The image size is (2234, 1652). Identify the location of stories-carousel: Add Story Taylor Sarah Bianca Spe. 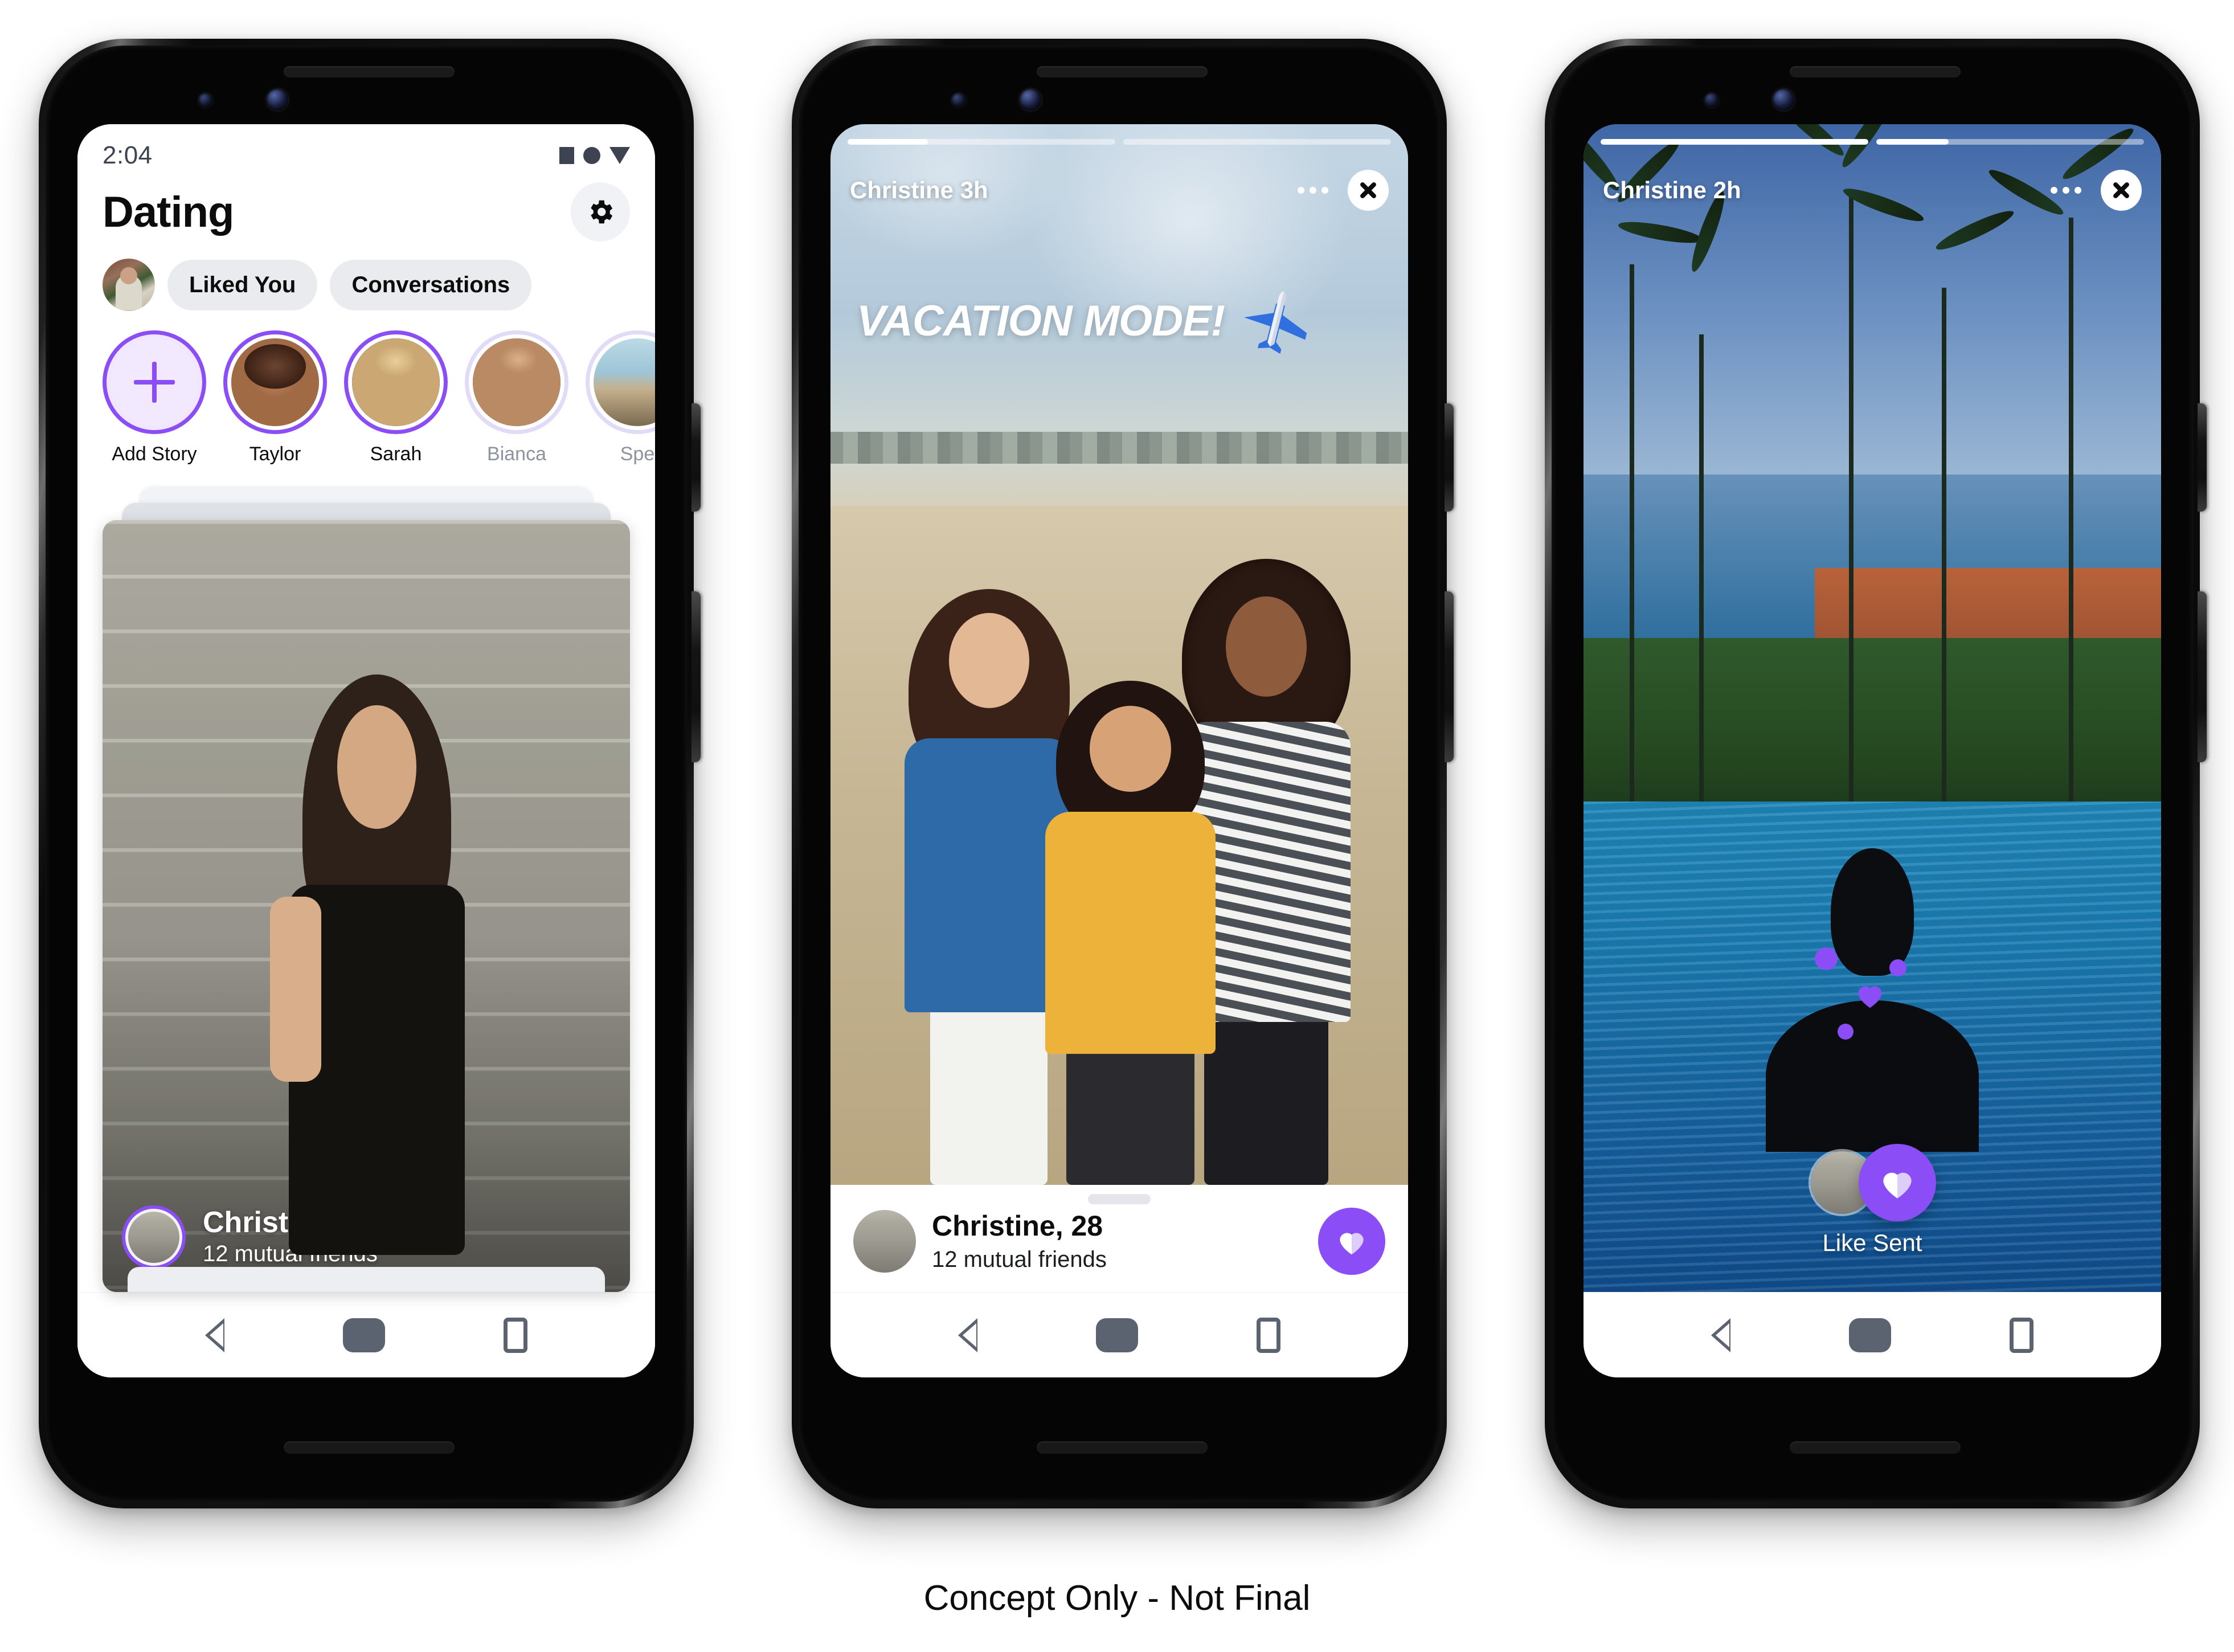
(366, 388).